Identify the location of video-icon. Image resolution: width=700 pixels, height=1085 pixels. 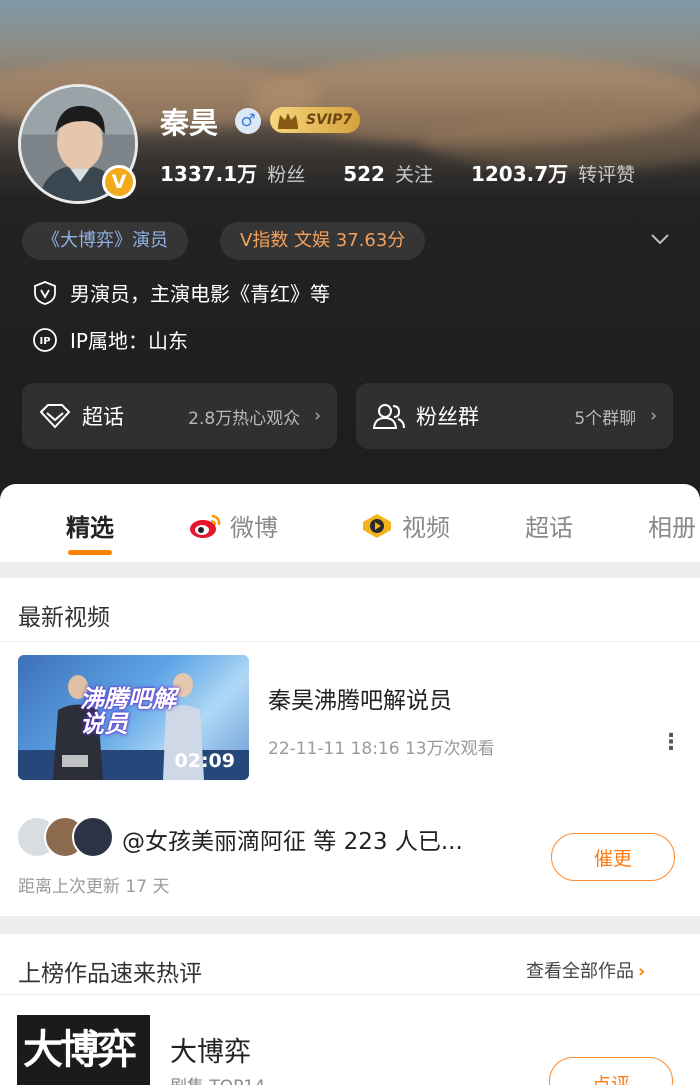
(377, 525).